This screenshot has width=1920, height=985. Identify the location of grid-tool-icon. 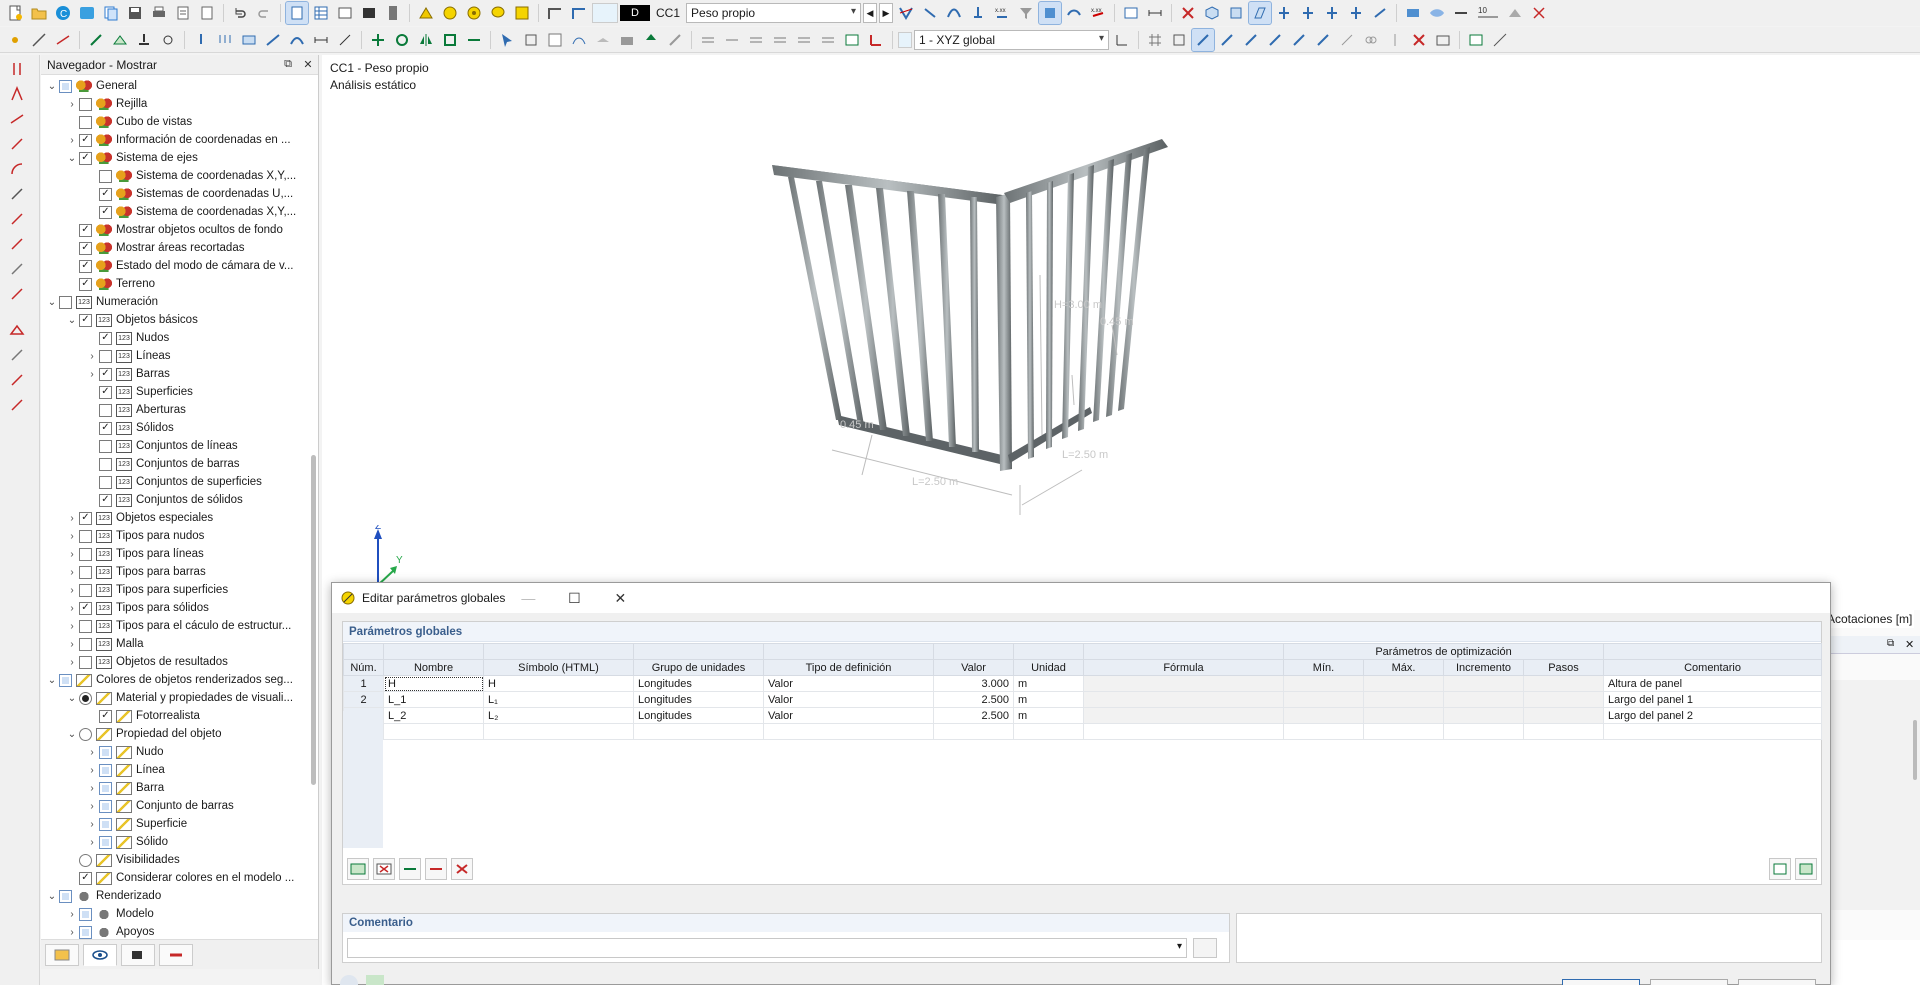
(17, 269).